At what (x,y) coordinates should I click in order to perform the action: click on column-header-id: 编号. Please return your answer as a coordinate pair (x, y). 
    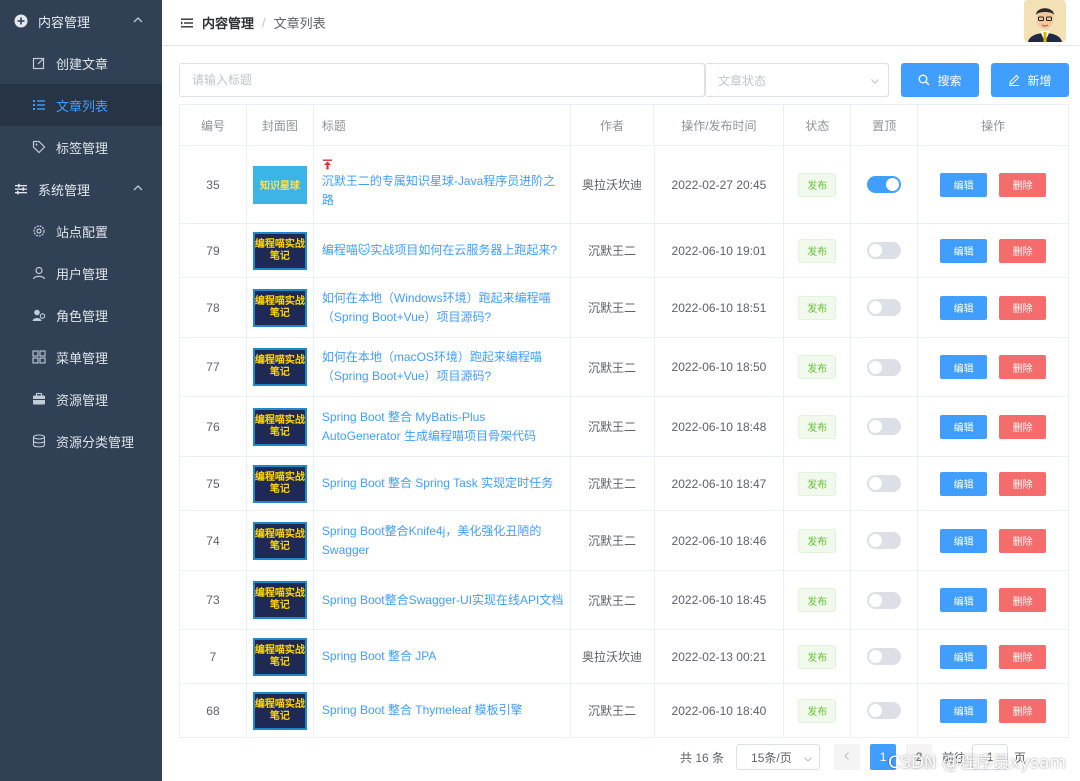
    Looking at the image, I should click on (213, 125).